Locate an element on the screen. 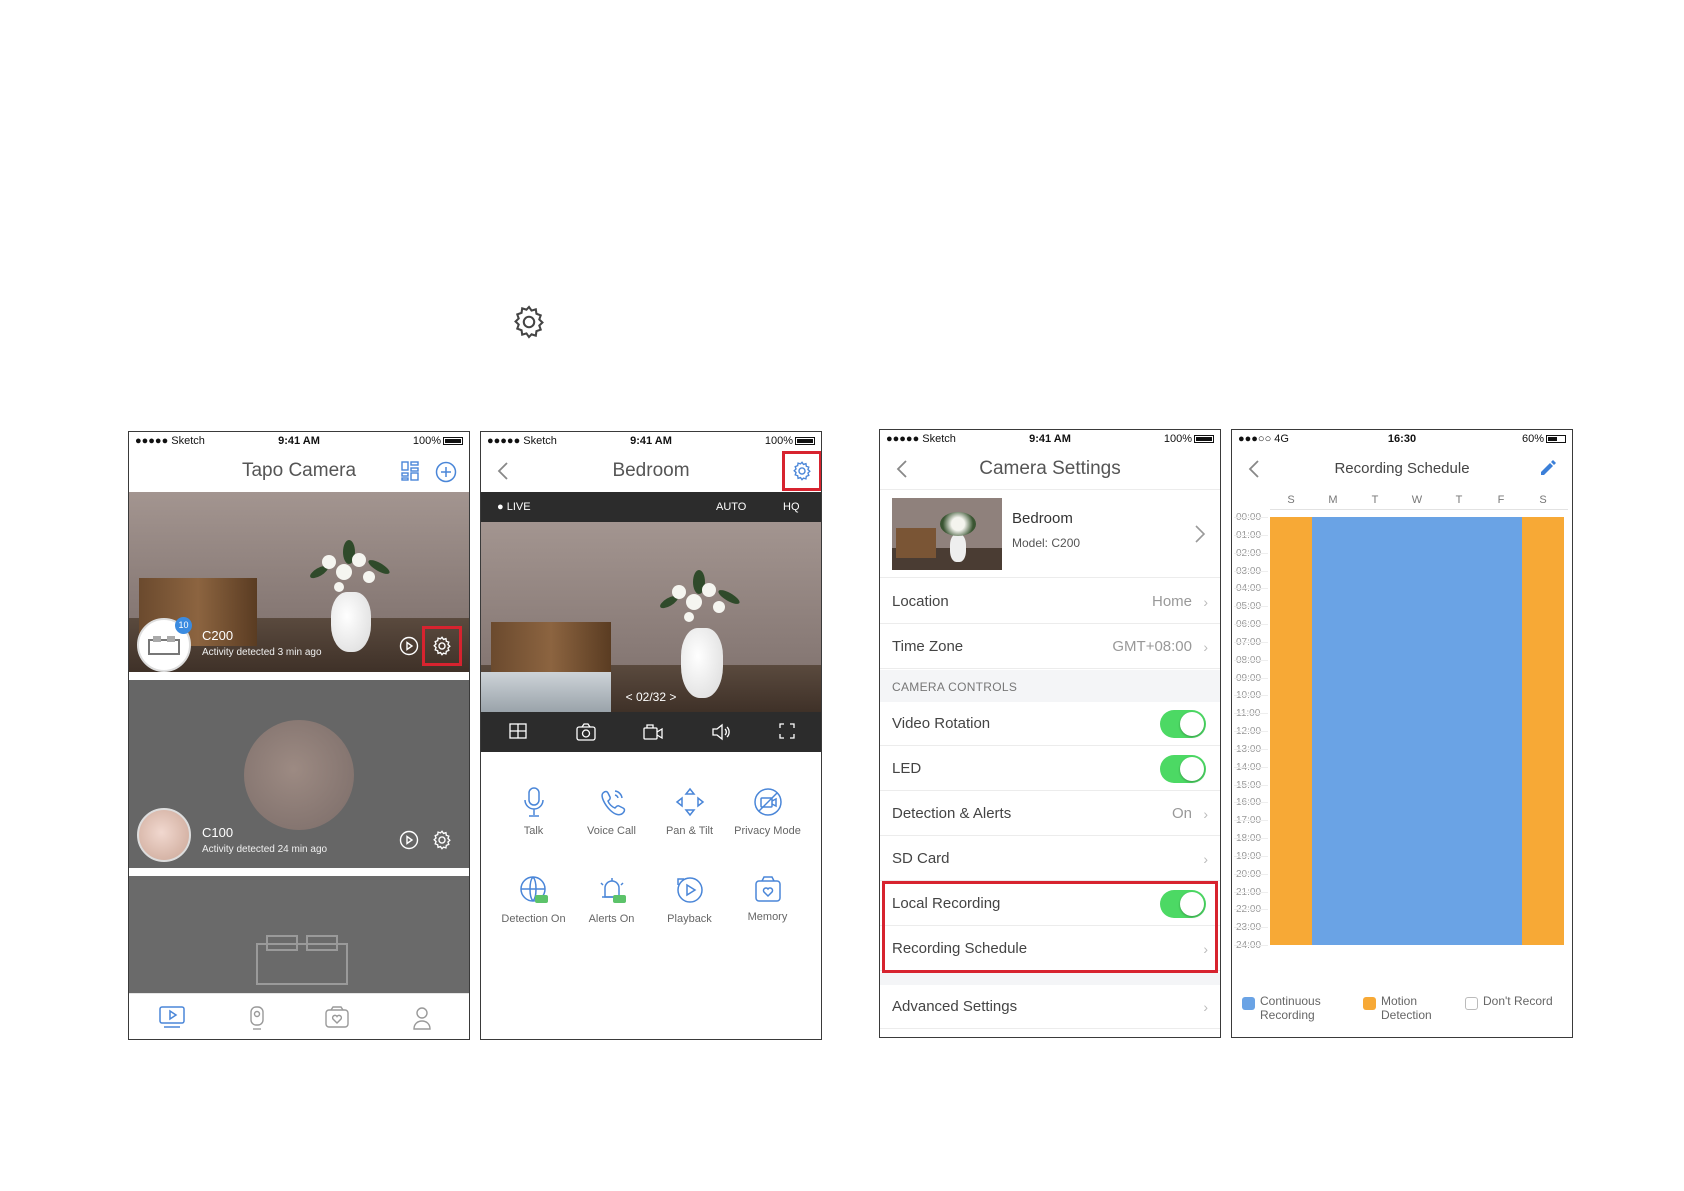  page-title: Camera Settings is located at coordinates (1050, 468).